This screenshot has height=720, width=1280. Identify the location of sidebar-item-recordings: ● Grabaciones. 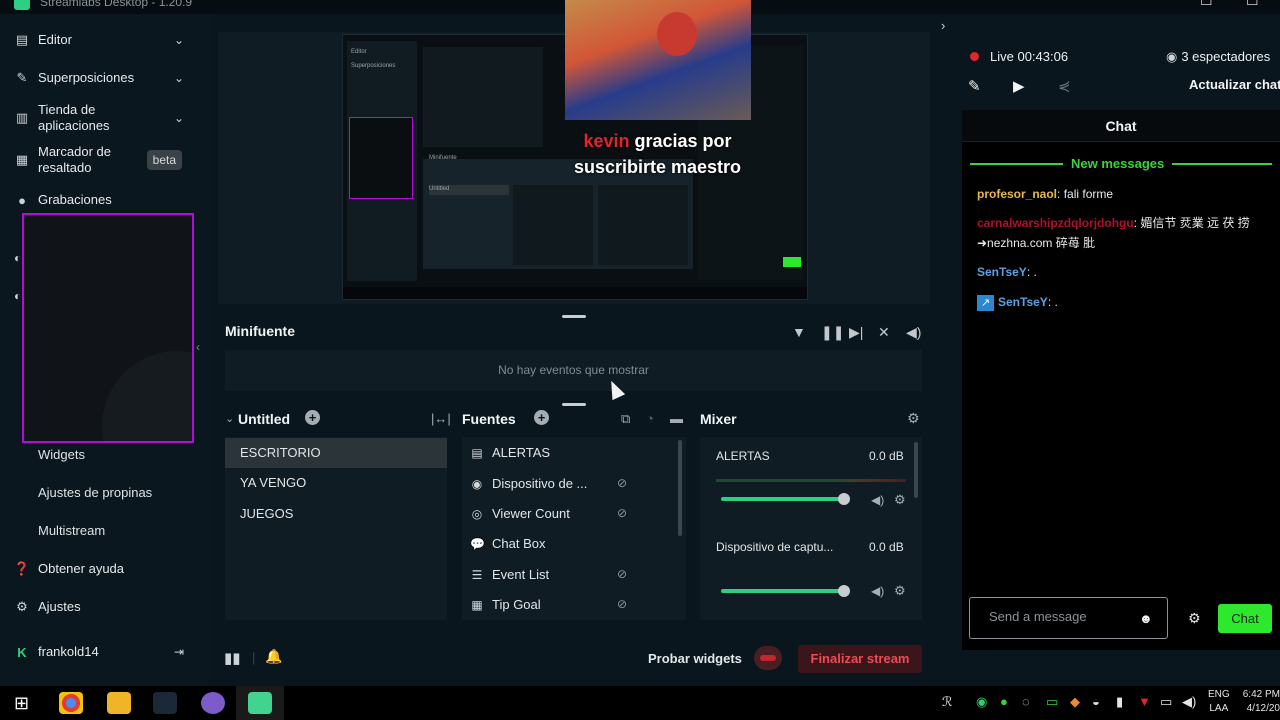
(104, 200).